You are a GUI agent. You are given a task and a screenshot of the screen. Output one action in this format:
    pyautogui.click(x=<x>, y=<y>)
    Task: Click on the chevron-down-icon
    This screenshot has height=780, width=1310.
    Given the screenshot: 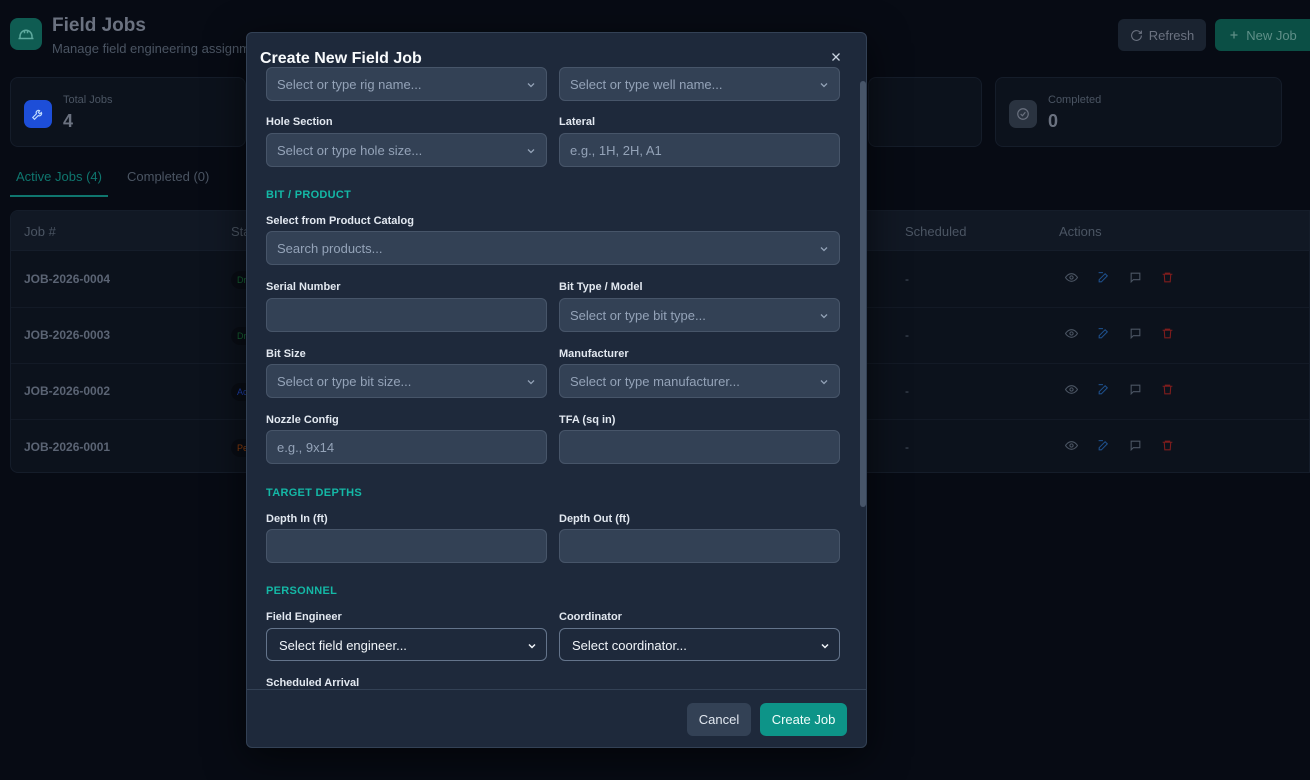 What is the action you would take?
    pyautogui.click(x=532, y=646)
    